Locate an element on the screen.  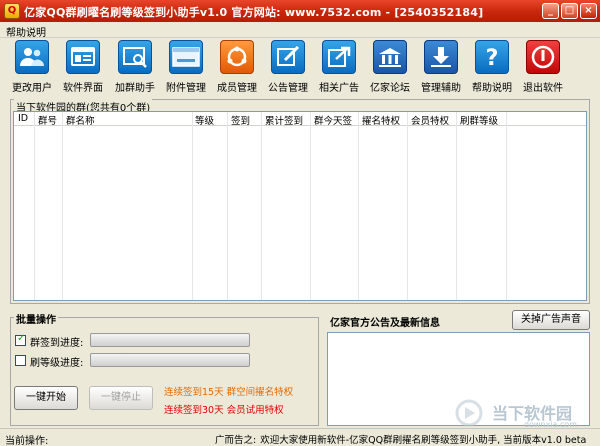
software-ui-button: 软件界面 is located at coordinates (83, 68).